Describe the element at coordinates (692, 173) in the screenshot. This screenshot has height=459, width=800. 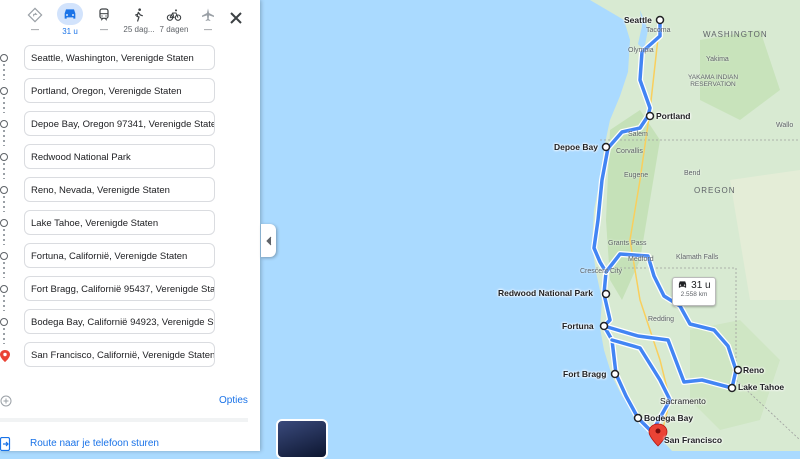
I see `map-label-bend: Bend` at that location.